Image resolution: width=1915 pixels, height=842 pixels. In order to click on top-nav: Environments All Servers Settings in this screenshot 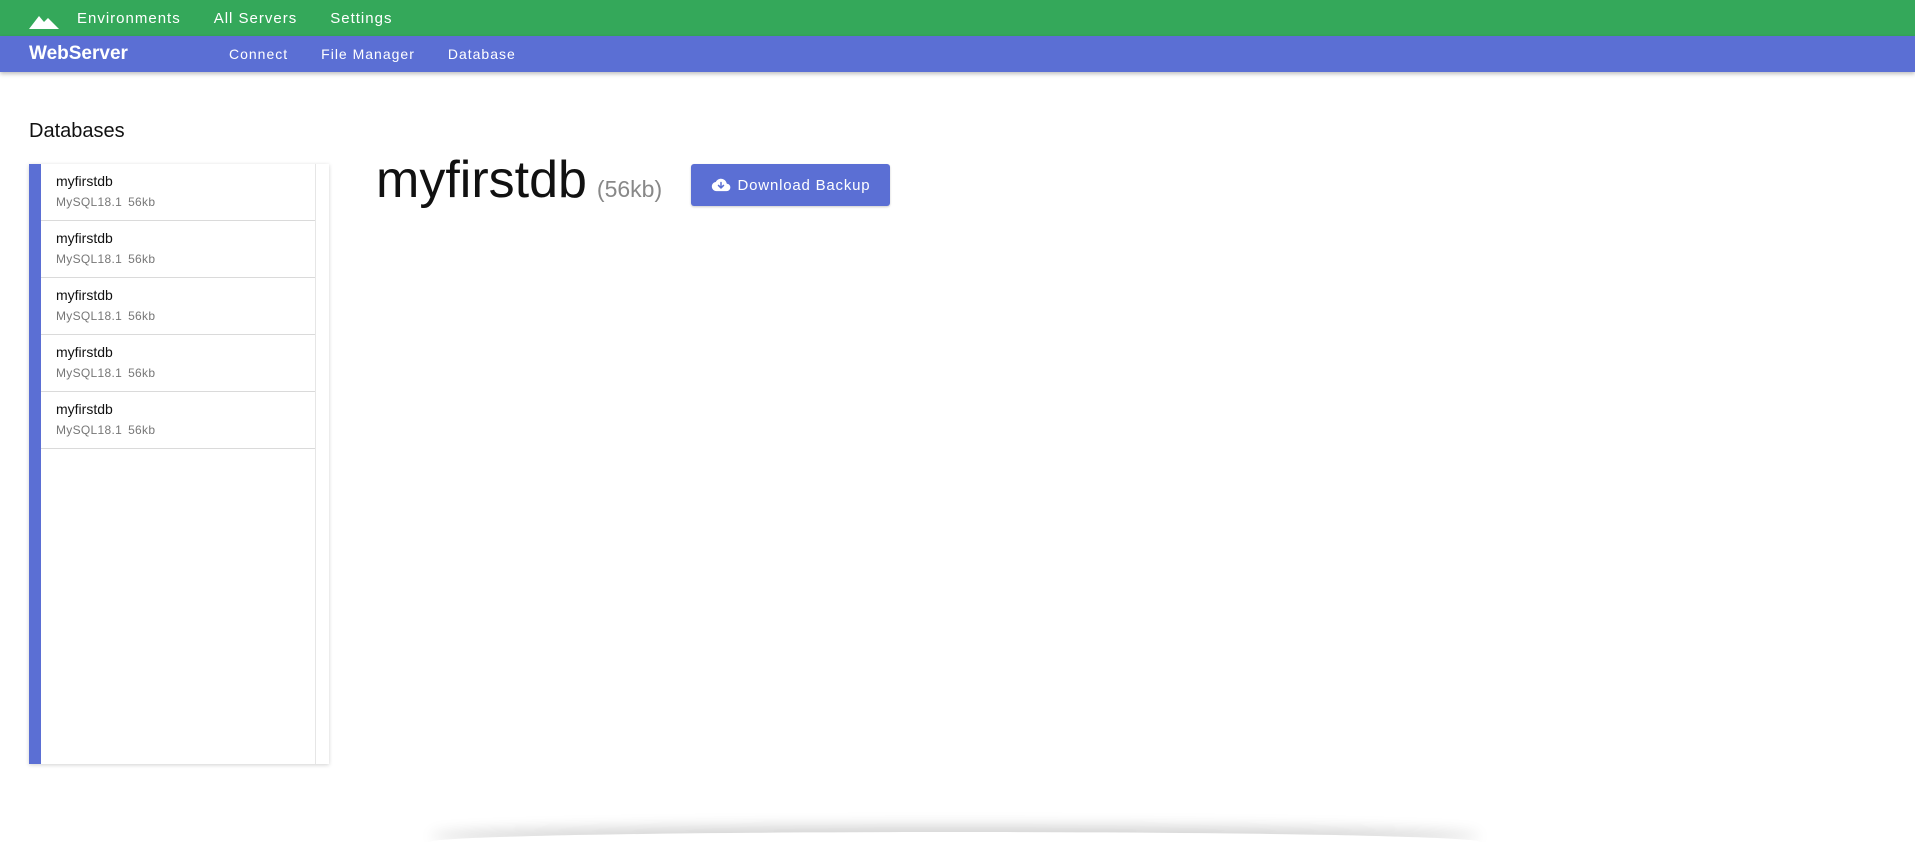, I will do `click(251, 18)`.